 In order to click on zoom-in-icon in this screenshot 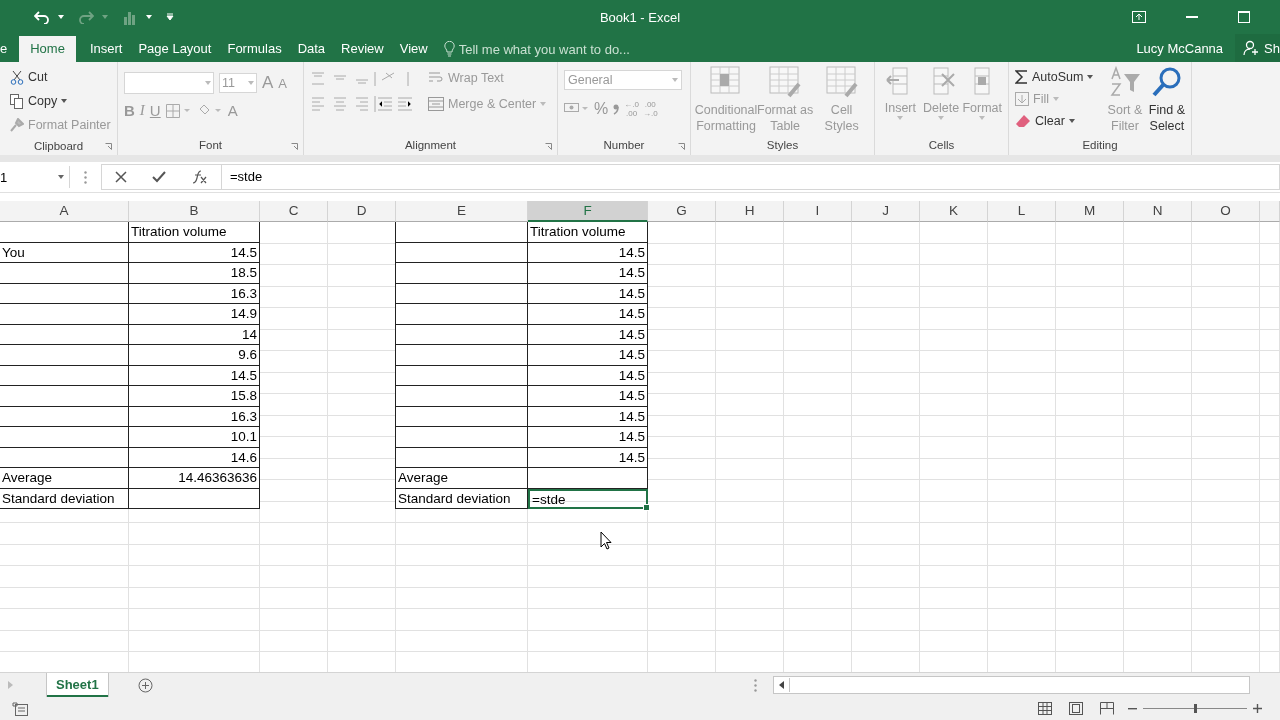, I will do `click(1257, 708)`.